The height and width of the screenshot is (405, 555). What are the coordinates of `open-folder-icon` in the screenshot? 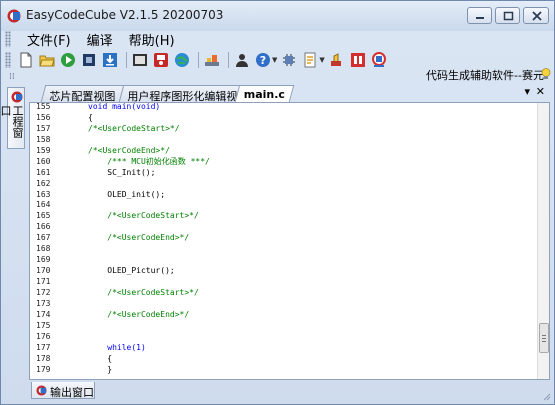 It's located at (47, 61).